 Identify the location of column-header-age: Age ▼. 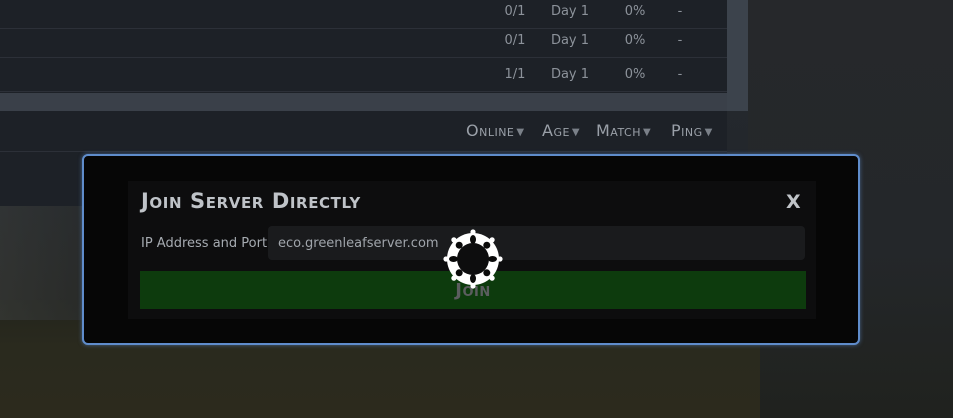
(561, 130).